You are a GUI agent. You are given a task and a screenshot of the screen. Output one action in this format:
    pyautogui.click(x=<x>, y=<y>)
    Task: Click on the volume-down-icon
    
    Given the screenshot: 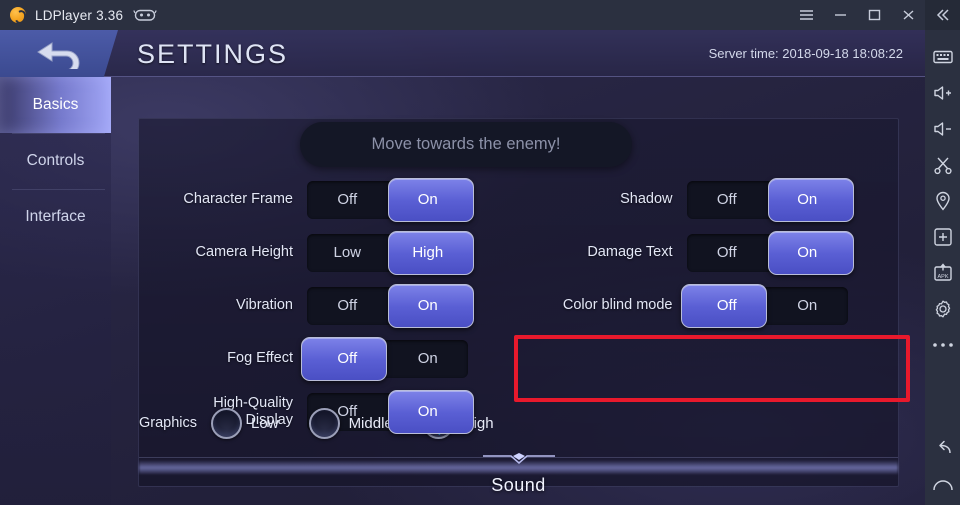 What is the action you would take?
    pyautogui.click(x=943, y=129)
    